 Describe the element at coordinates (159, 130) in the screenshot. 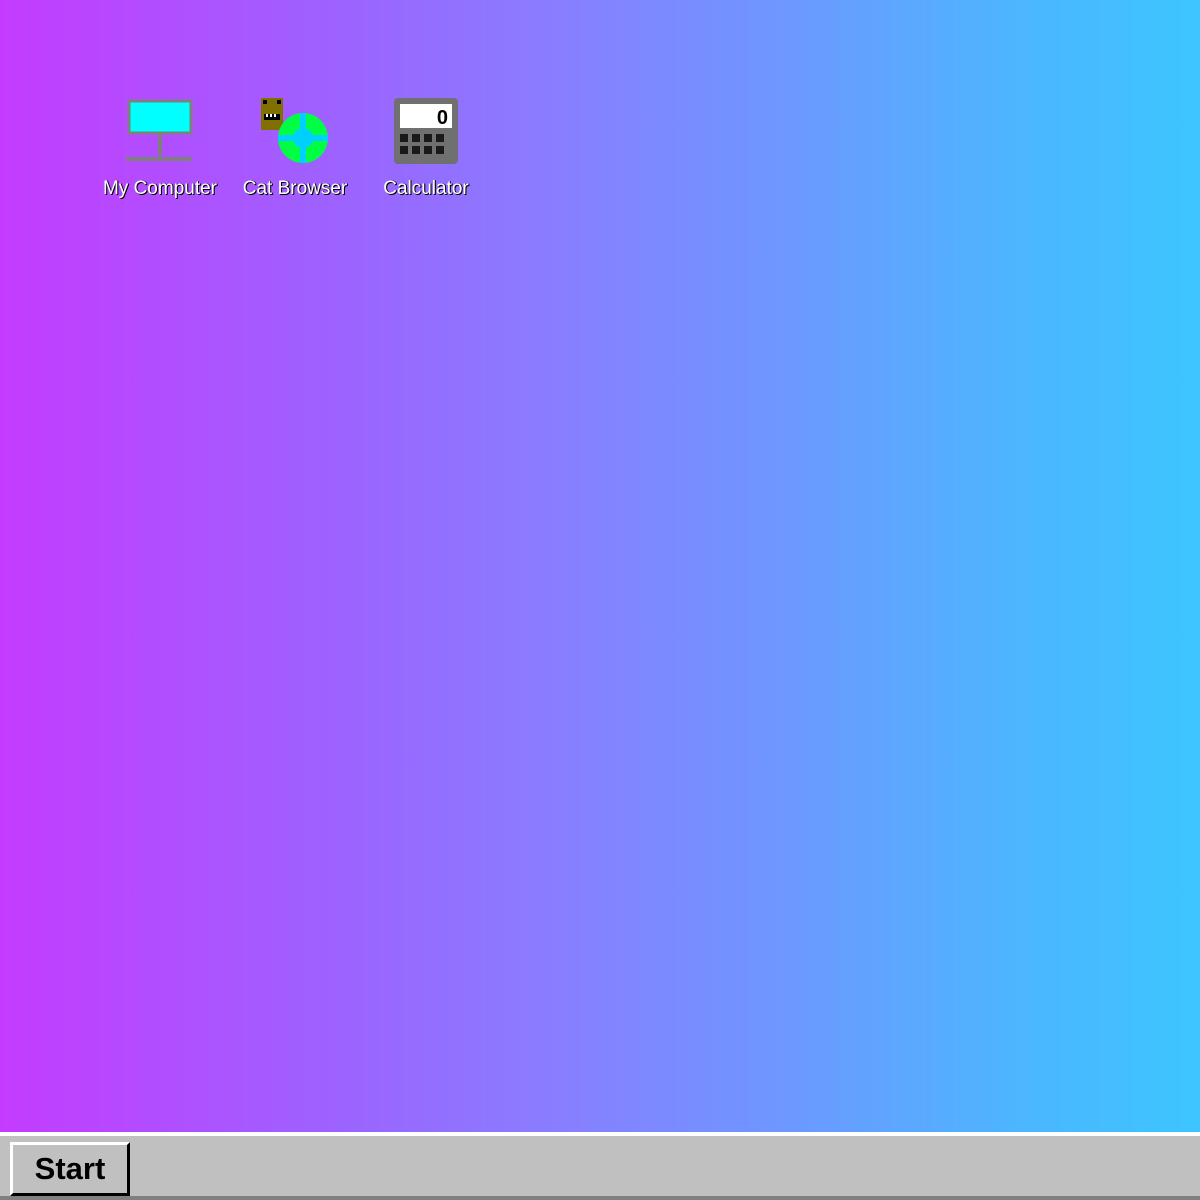

I see `monitor-icon` at that location.